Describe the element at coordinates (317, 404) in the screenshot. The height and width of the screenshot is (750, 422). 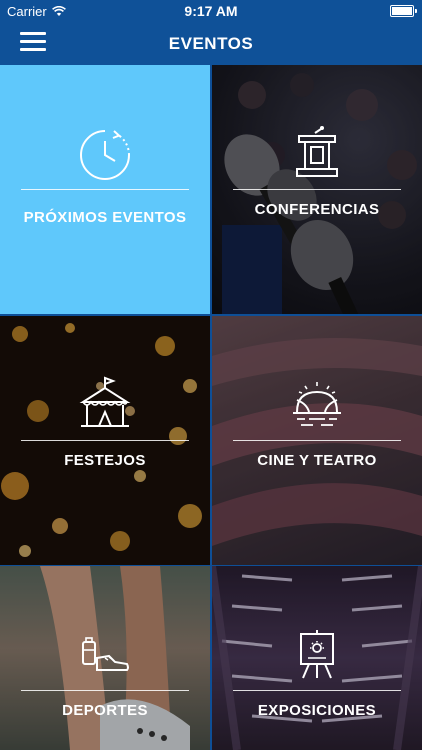
I see `theater-stage-icon` at that location.